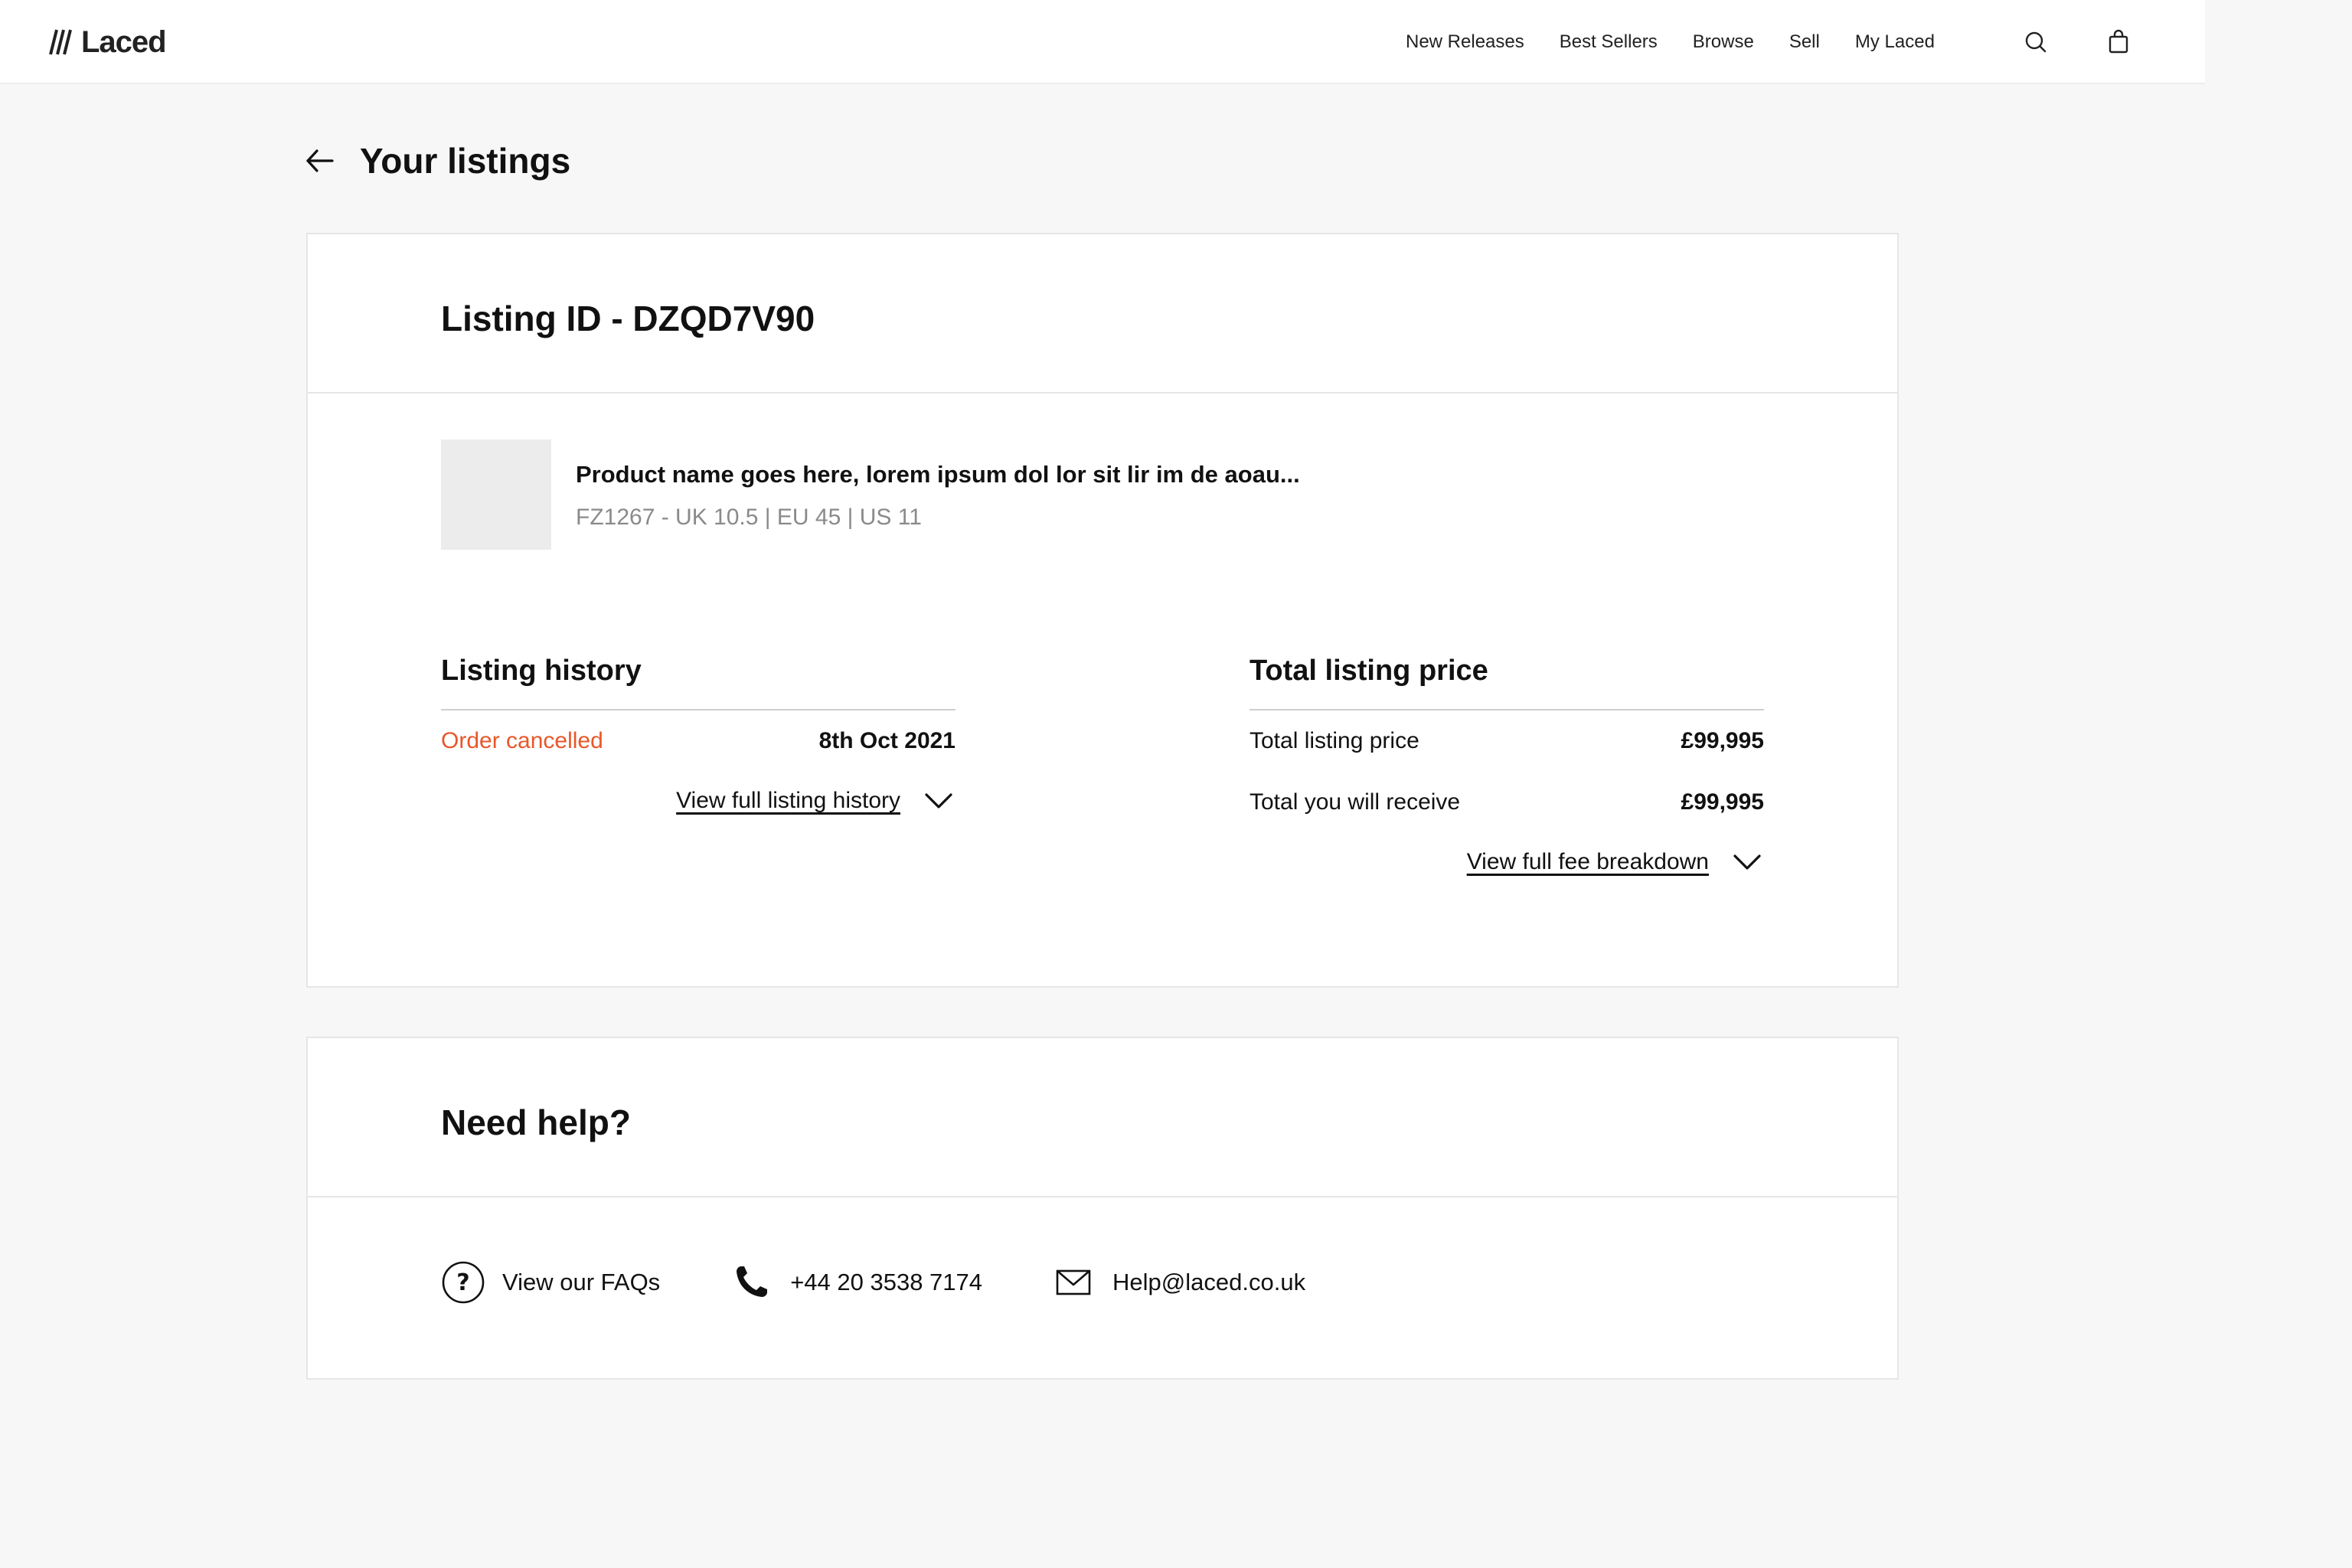  I want to click on status-date: 8th Oct 2021, so click(887, 740).